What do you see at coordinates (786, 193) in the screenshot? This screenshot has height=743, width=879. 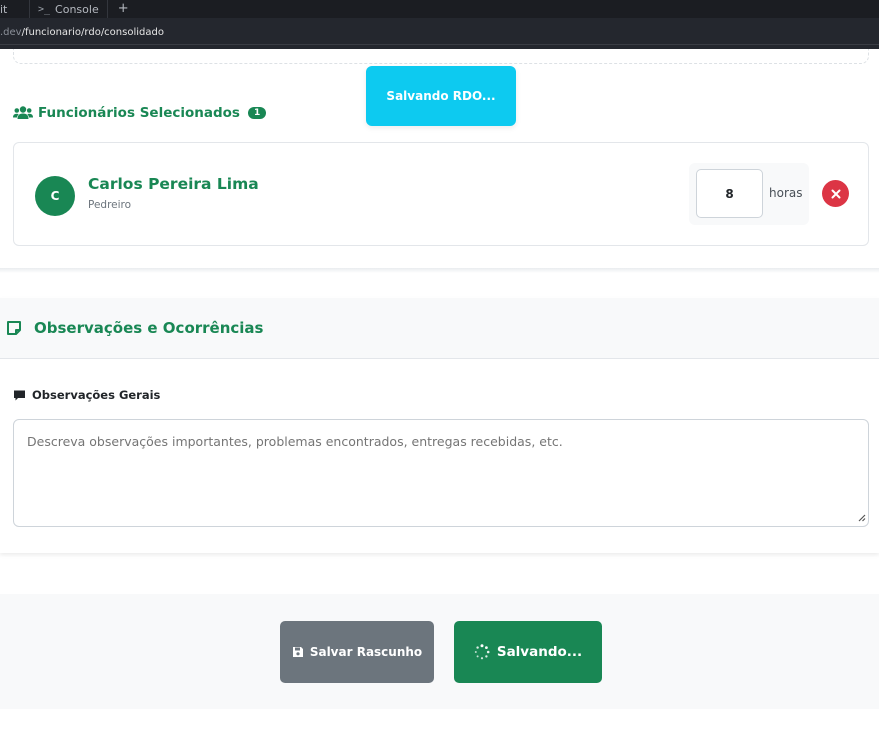 I see `hours-unit-label: horas` at bounding box center [786, 193].